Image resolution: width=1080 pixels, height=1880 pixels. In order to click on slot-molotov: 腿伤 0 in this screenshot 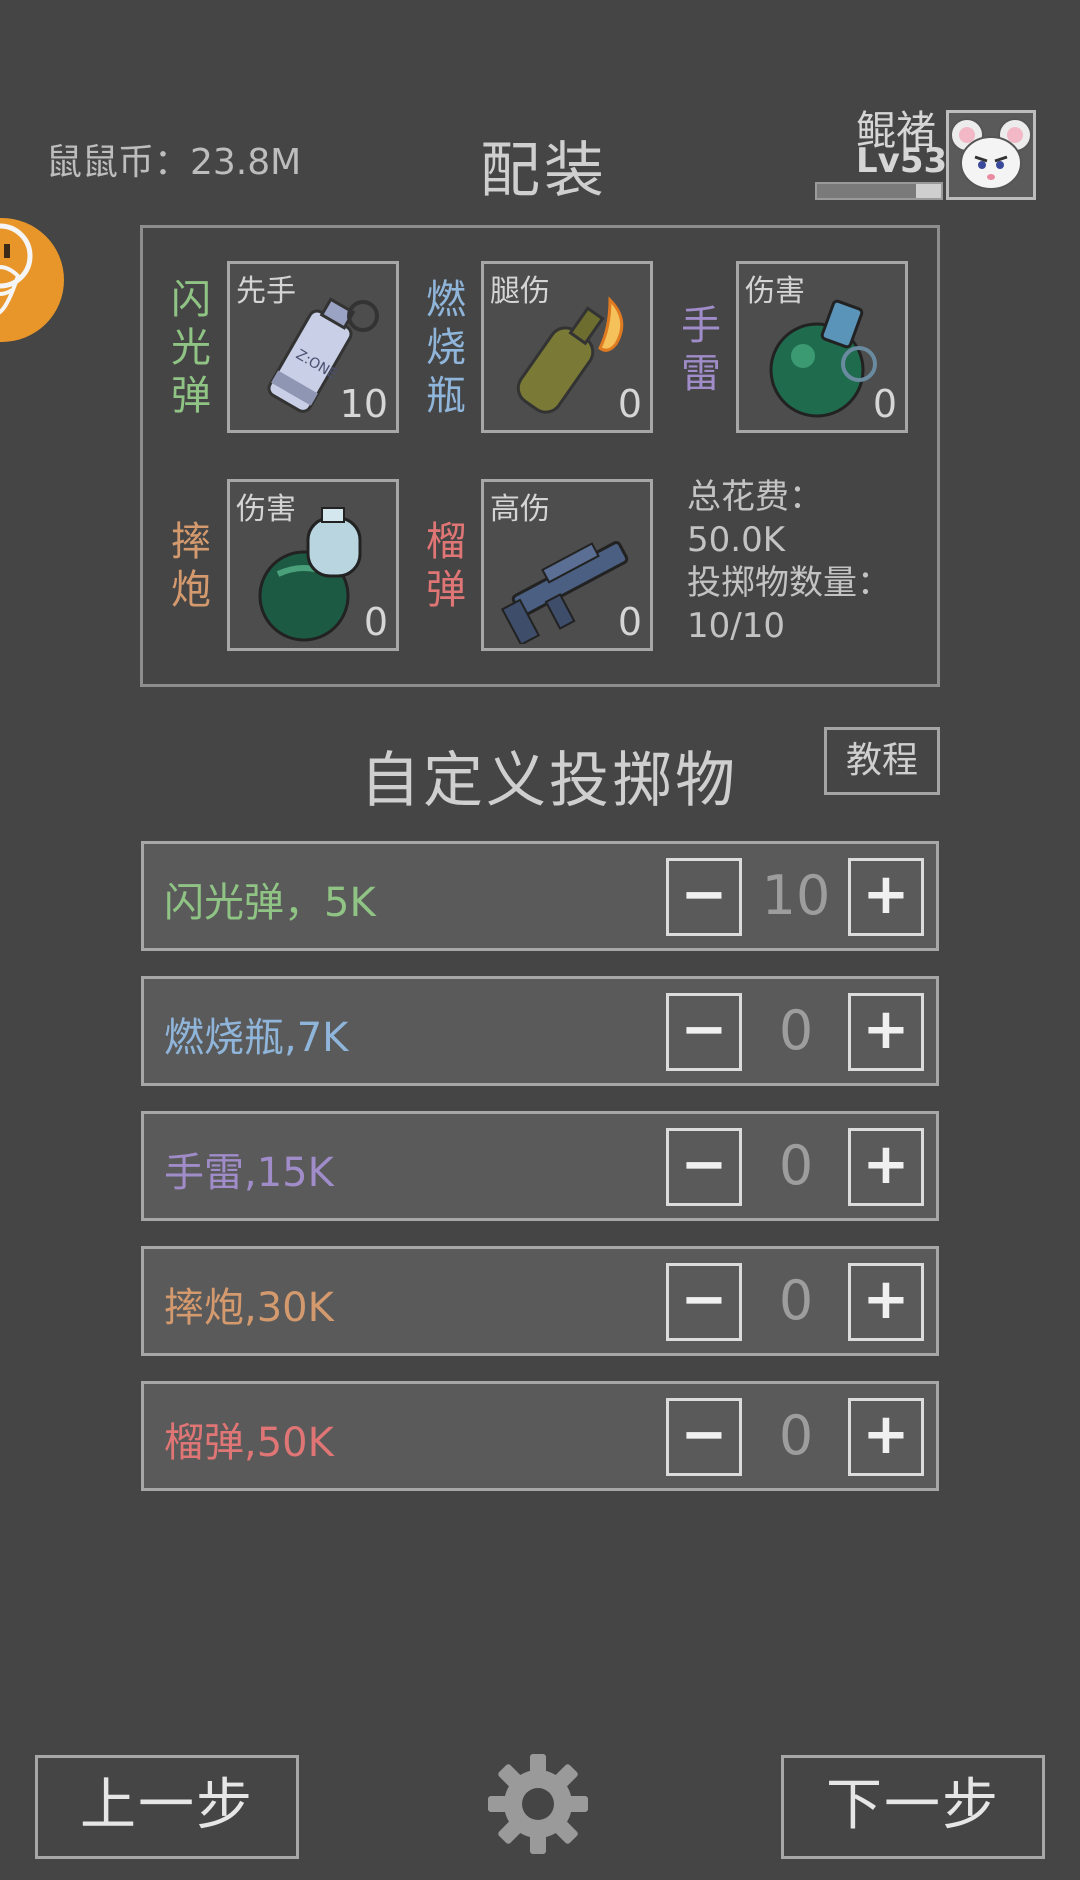, I will do `click(567, 347)`.